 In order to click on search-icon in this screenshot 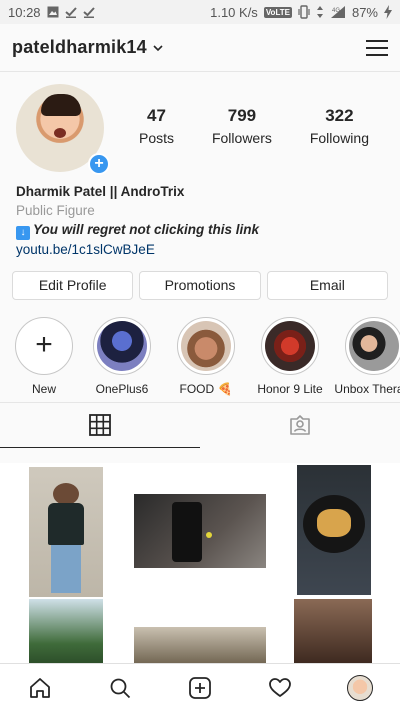, I will do `click(120, 688)`.